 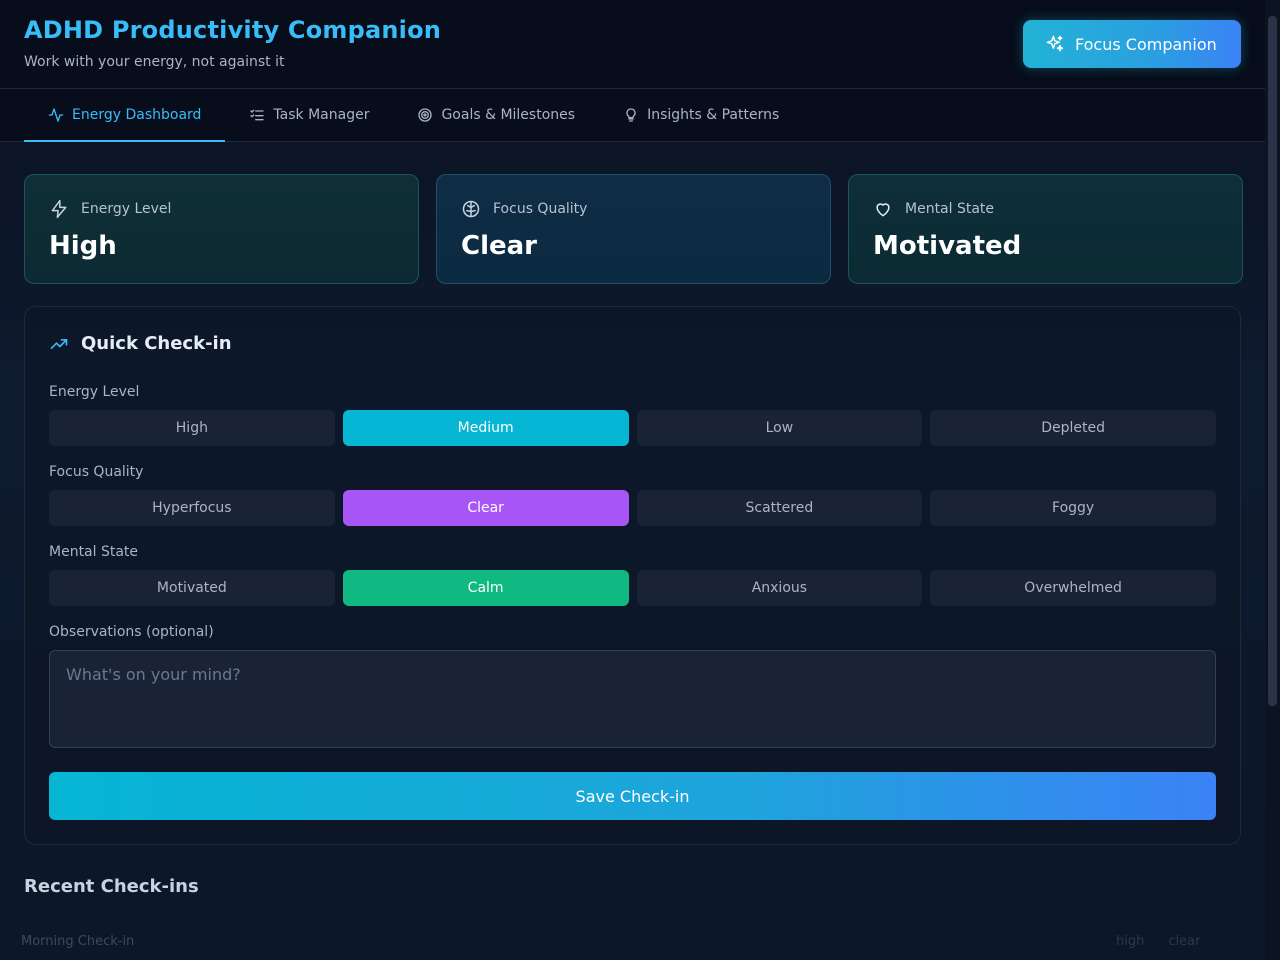 What do you see at coordinates (485, 508) in the screenshot?
I see `focus-option-clear: Clear` at bounding box center [485, 508].